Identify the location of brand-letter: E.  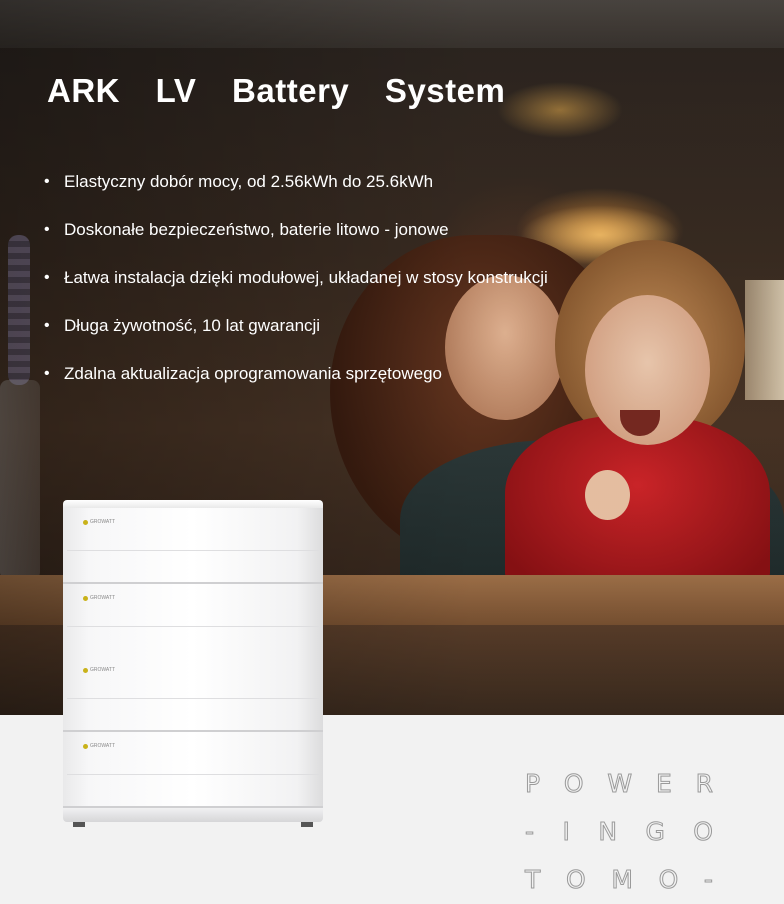
(663, 784).